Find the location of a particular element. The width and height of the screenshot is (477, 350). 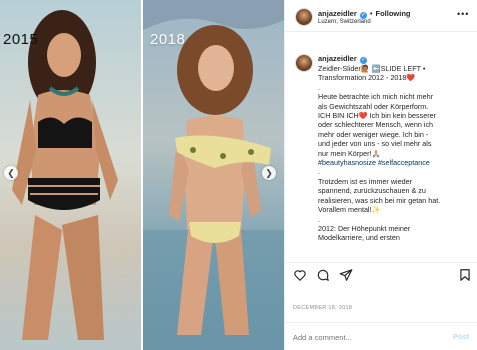

caption-line: spannend, zurückzuschauen & zu is located at coordinates (372, 191).